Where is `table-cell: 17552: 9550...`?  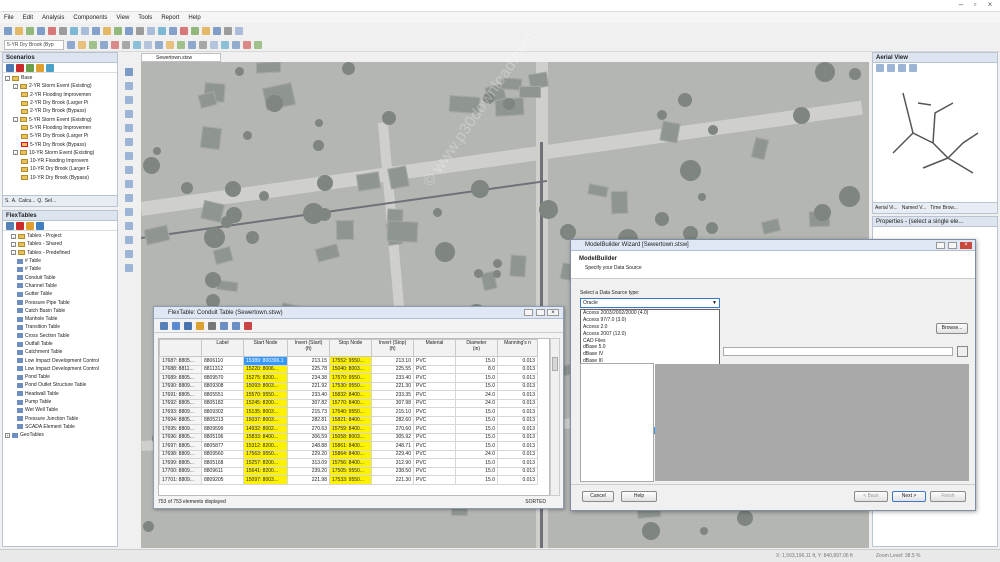
table-cell: 17552: 9550... is located at coordinates (350, 361).